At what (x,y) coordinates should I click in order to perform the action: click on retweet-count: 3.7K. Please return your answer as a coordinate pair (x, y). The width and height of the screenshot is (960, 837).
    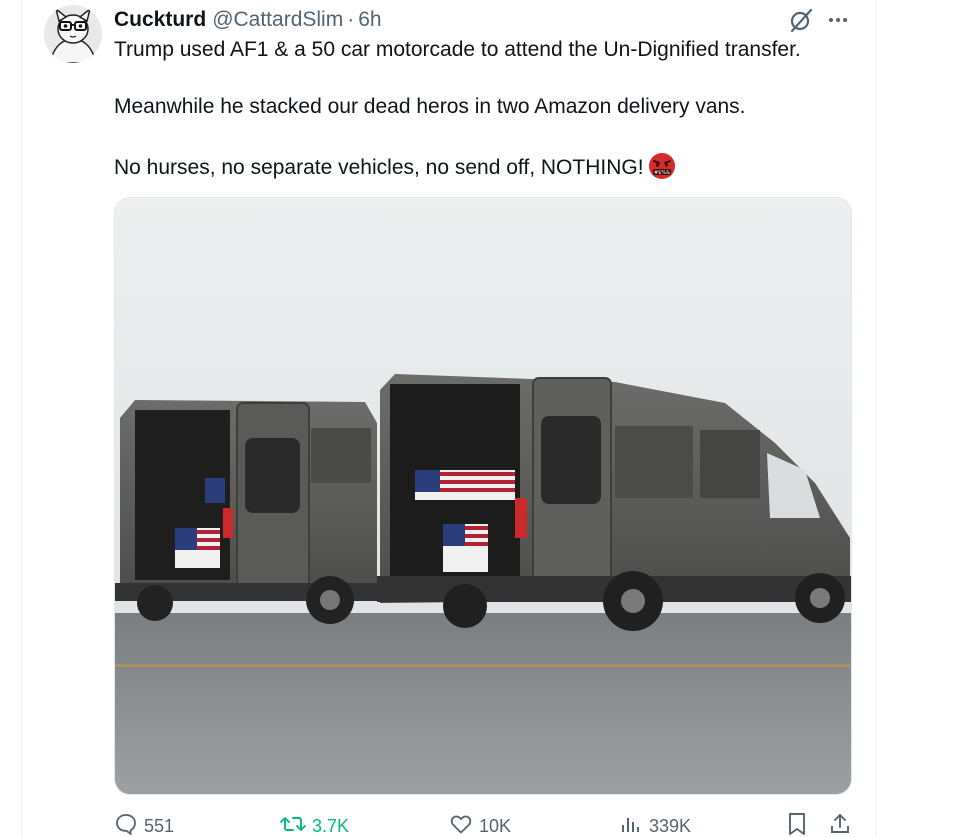
    Looking at the image, I should click on (331, 826).